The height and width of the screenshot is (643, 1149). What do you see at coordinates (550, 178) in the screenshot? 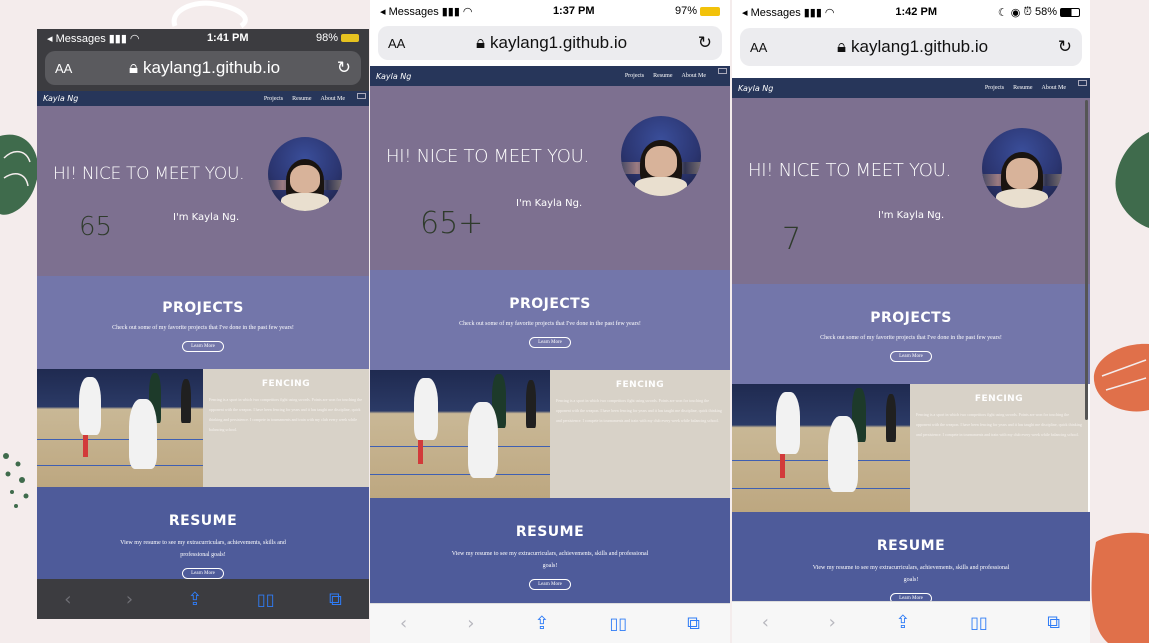
I see `hero-section: HI! NICE TO MEET YOU. I'm Kayla Ng. 65+` at bounding box center [550, 178].